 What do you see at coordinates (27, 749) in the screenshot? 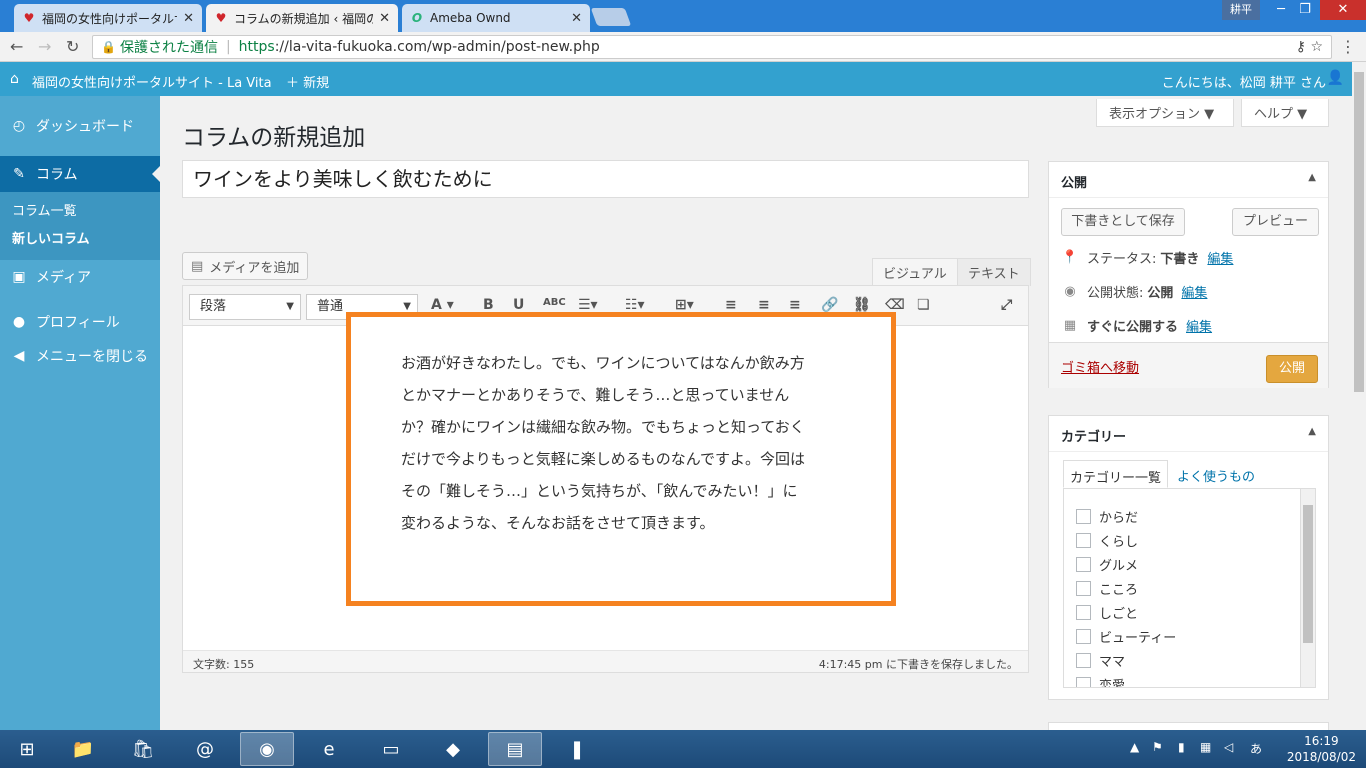
I see `windows-start-icon: ⊞` at bounding box center [27, 749].